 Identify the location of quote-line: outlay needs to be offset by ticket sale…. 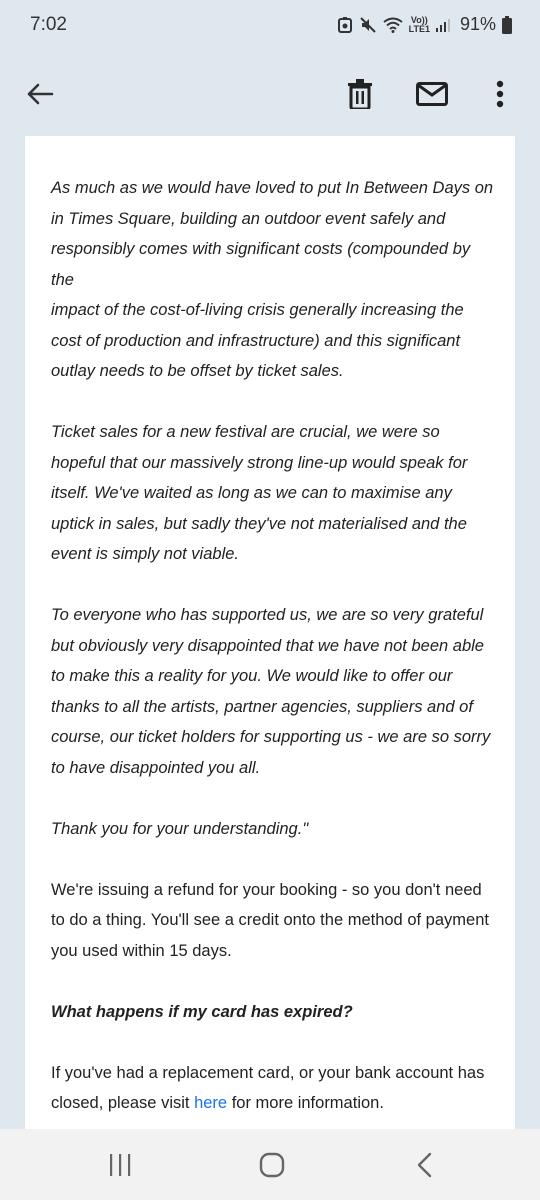
(197, 371).